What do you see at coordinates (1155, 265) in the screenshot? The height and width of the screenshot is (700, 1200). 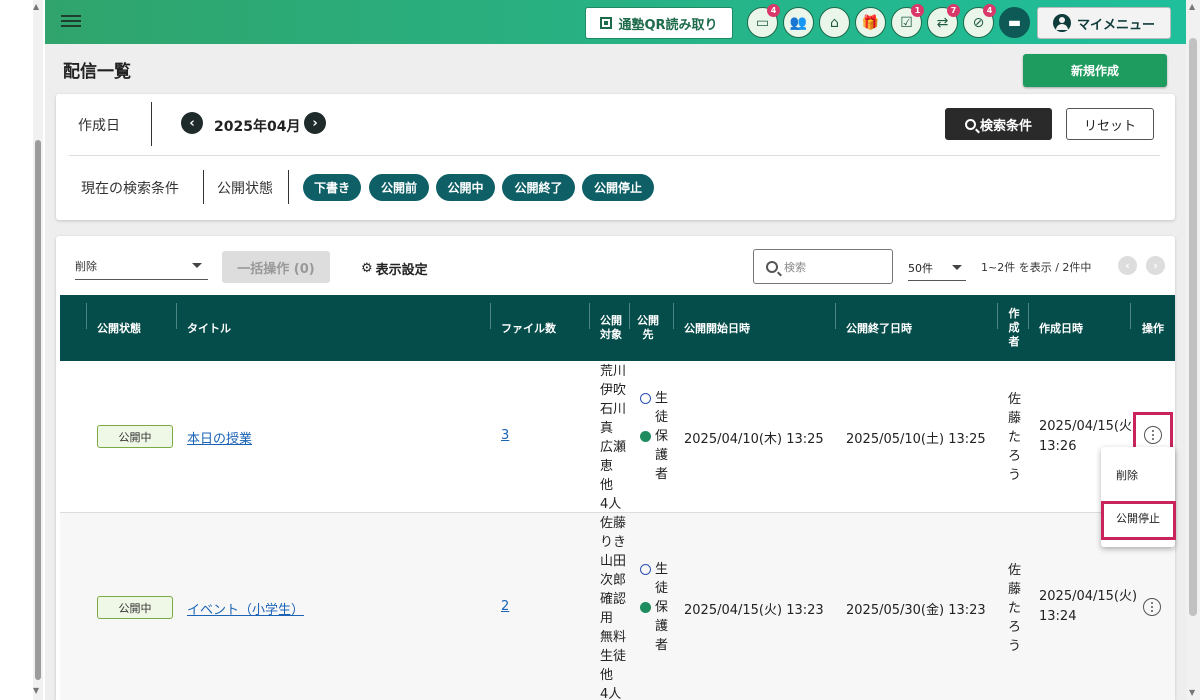 I see `page-next-icon: ›` at bounding box center [1155, 265].